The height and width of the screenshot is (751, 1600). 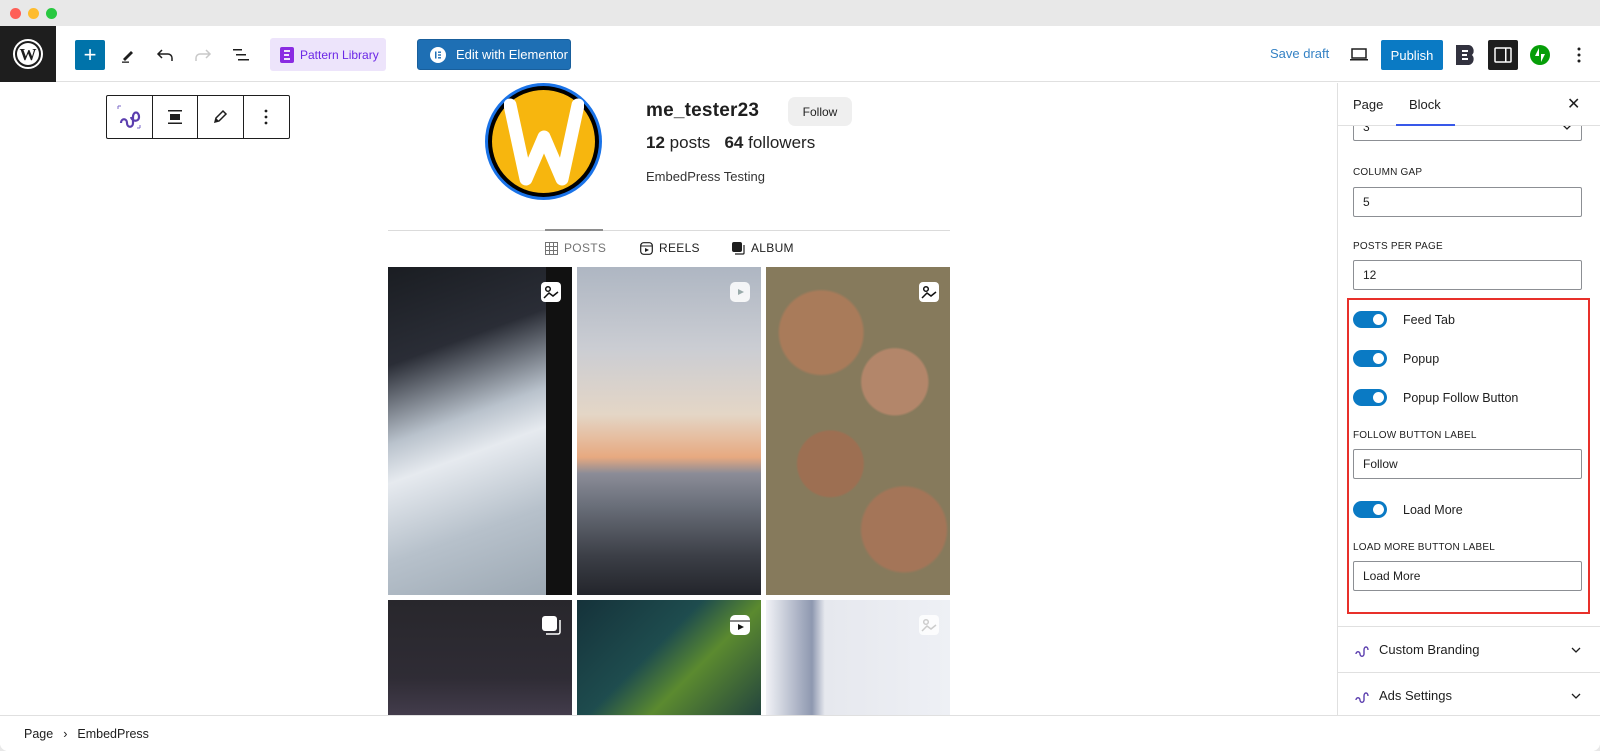 What do you see at coordinates (705, 176) in the screenshot?
I see `profile-bio: EmbedPress Testing` at bounding box center [705, 176].